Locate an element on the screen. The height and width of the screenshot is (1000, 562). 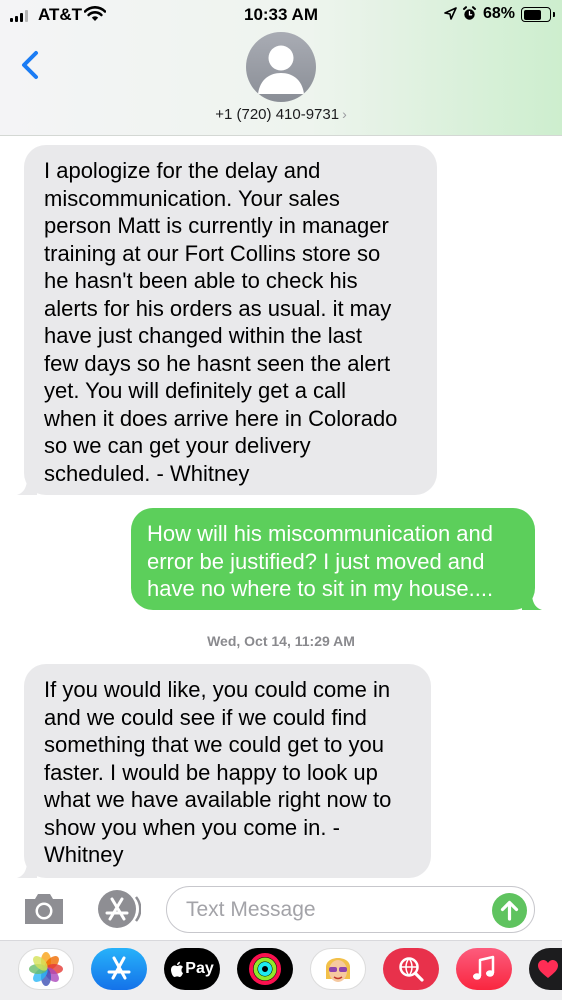
app-store-app-button is located at coordinates (119, 969).